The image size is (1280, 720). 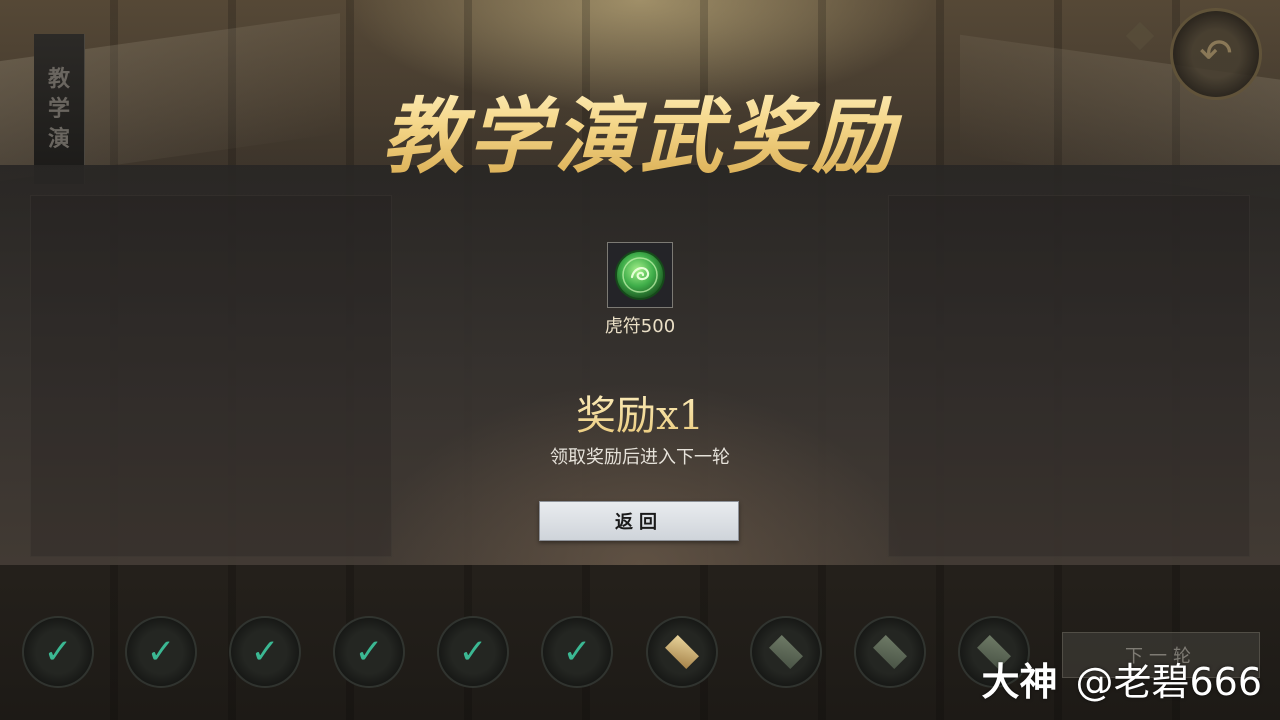 I want to click on reward-item-name: 虎符500, so click(x=640, y=326).